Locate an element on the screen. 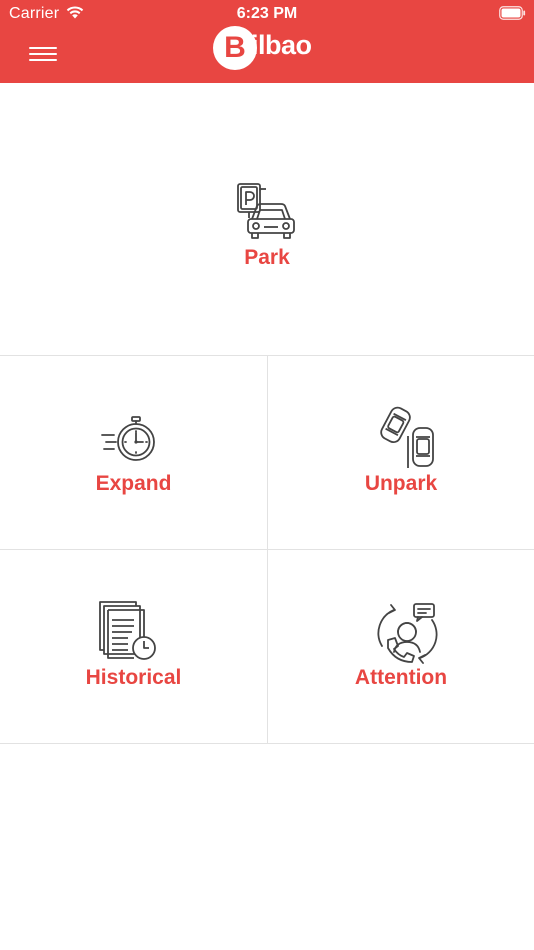 Image resolution: width=534 pixels, height=950 pixels. unpark-button: Unpark is located at coordinates (401, 452).